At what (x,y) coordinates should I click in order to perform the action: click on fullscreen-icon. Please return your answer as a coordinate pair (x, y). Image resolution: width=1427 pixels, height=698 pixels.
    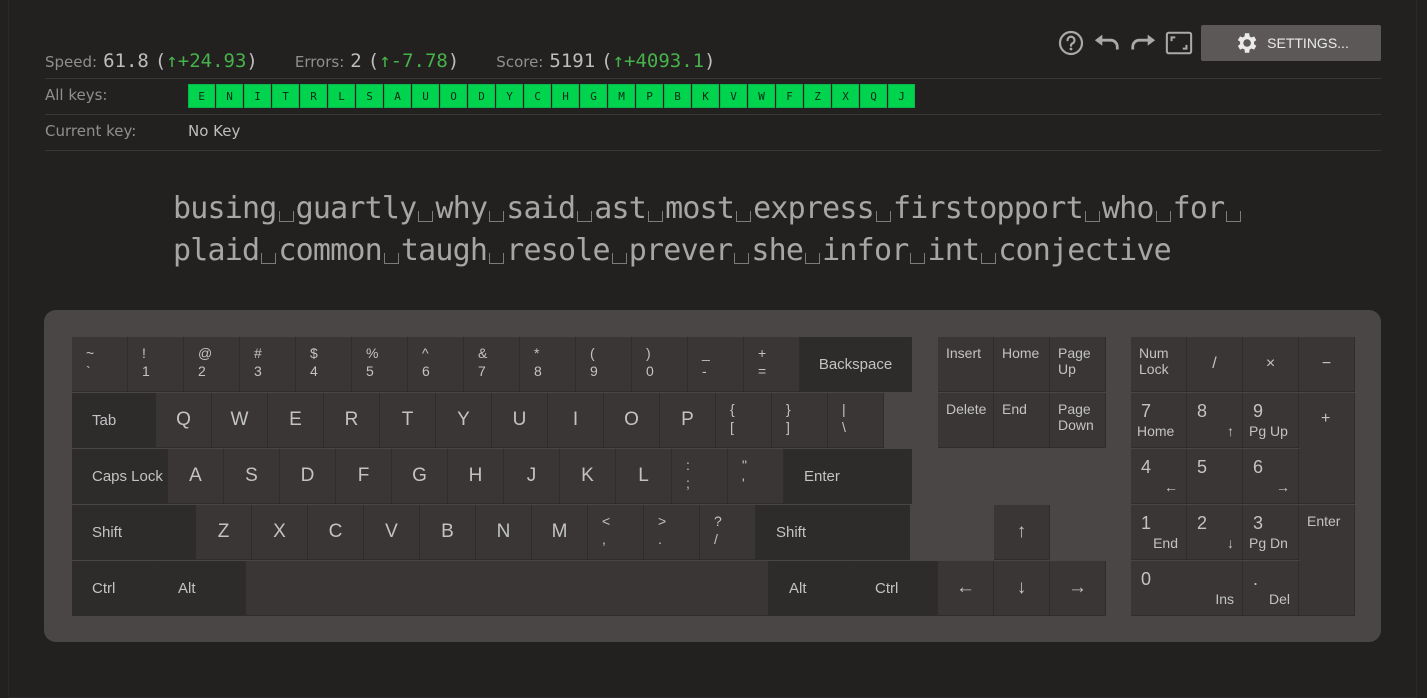
    Looking at the image, I should click on (1179, 43).